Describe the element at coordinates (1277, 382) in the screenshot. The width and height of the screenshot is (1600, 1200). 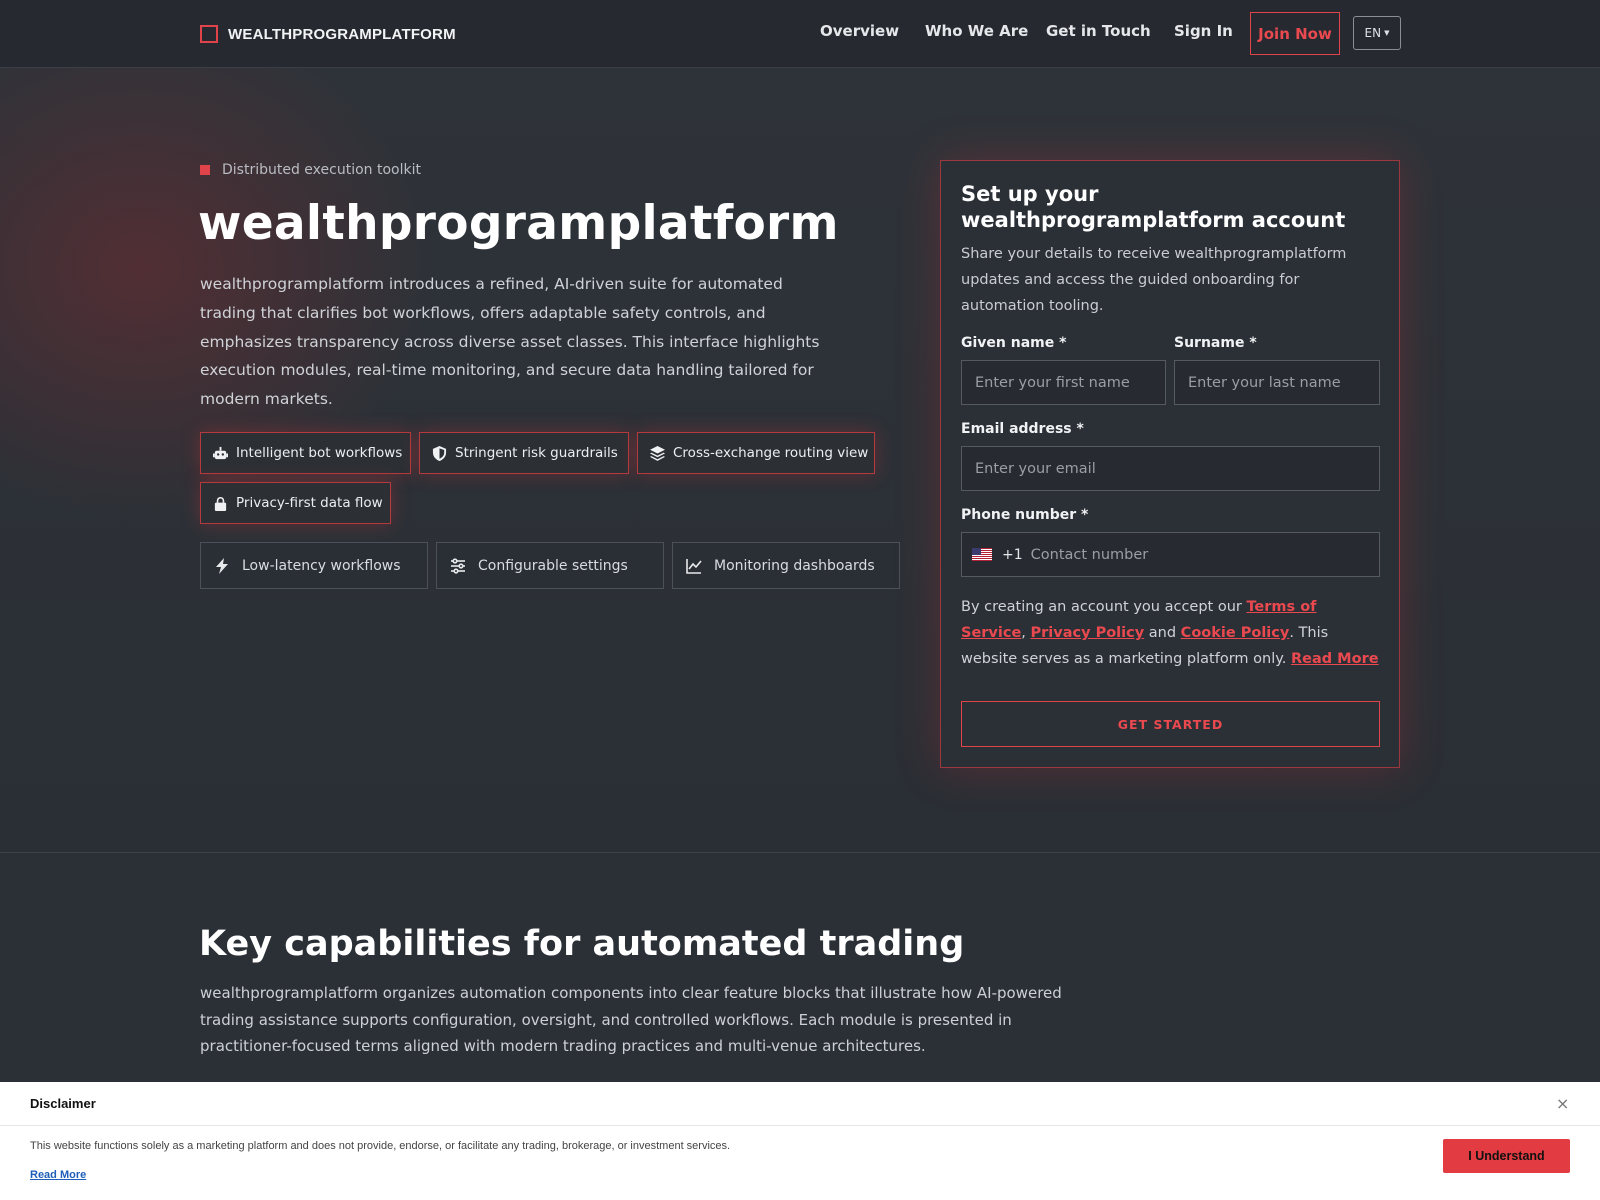
I see `last-name-input` at that location.